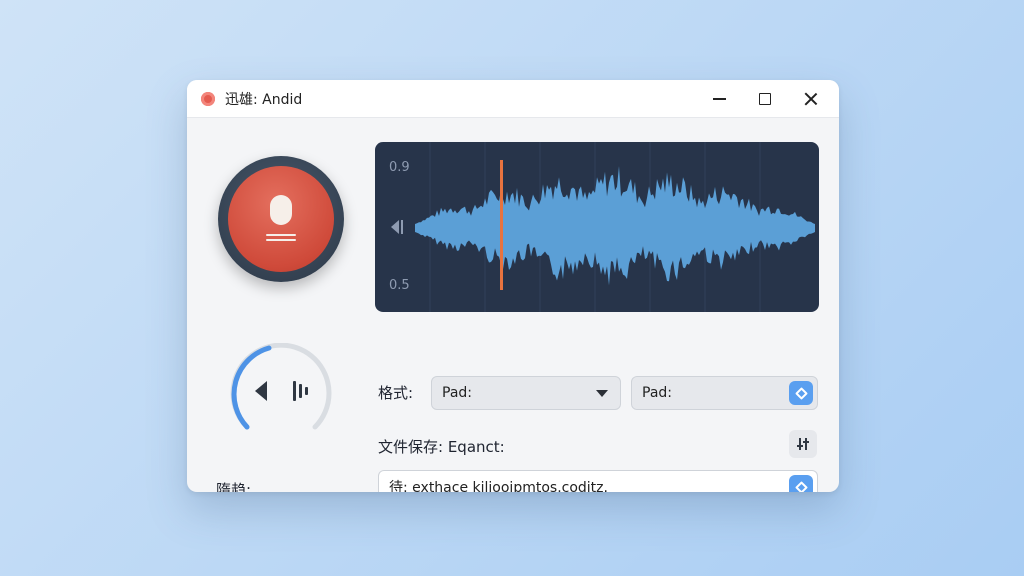 The width and height of the screenshot is (1024, 576). Describe the element at coordinates (399, 167) in the screenshot. I see `waveform-top-label: 0.9` at that location.